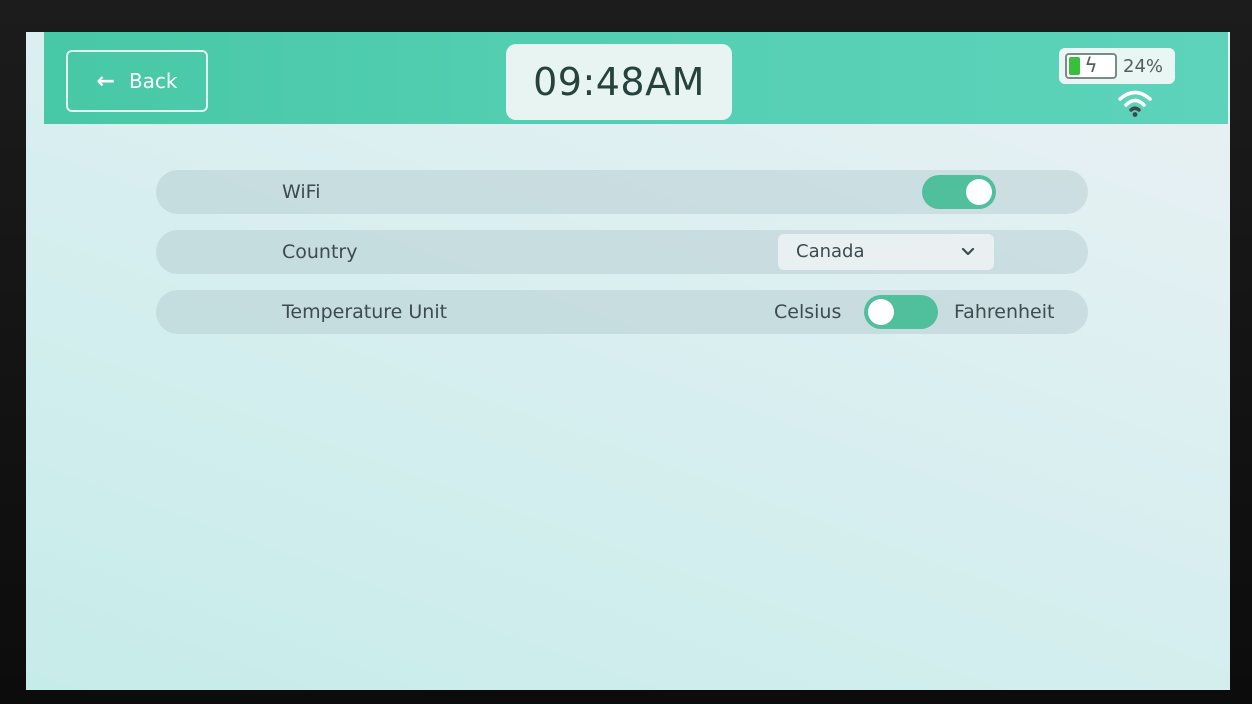 The image size is (1252, 704). I want to click on arrow-left-icon: ←, so click(105, 81).